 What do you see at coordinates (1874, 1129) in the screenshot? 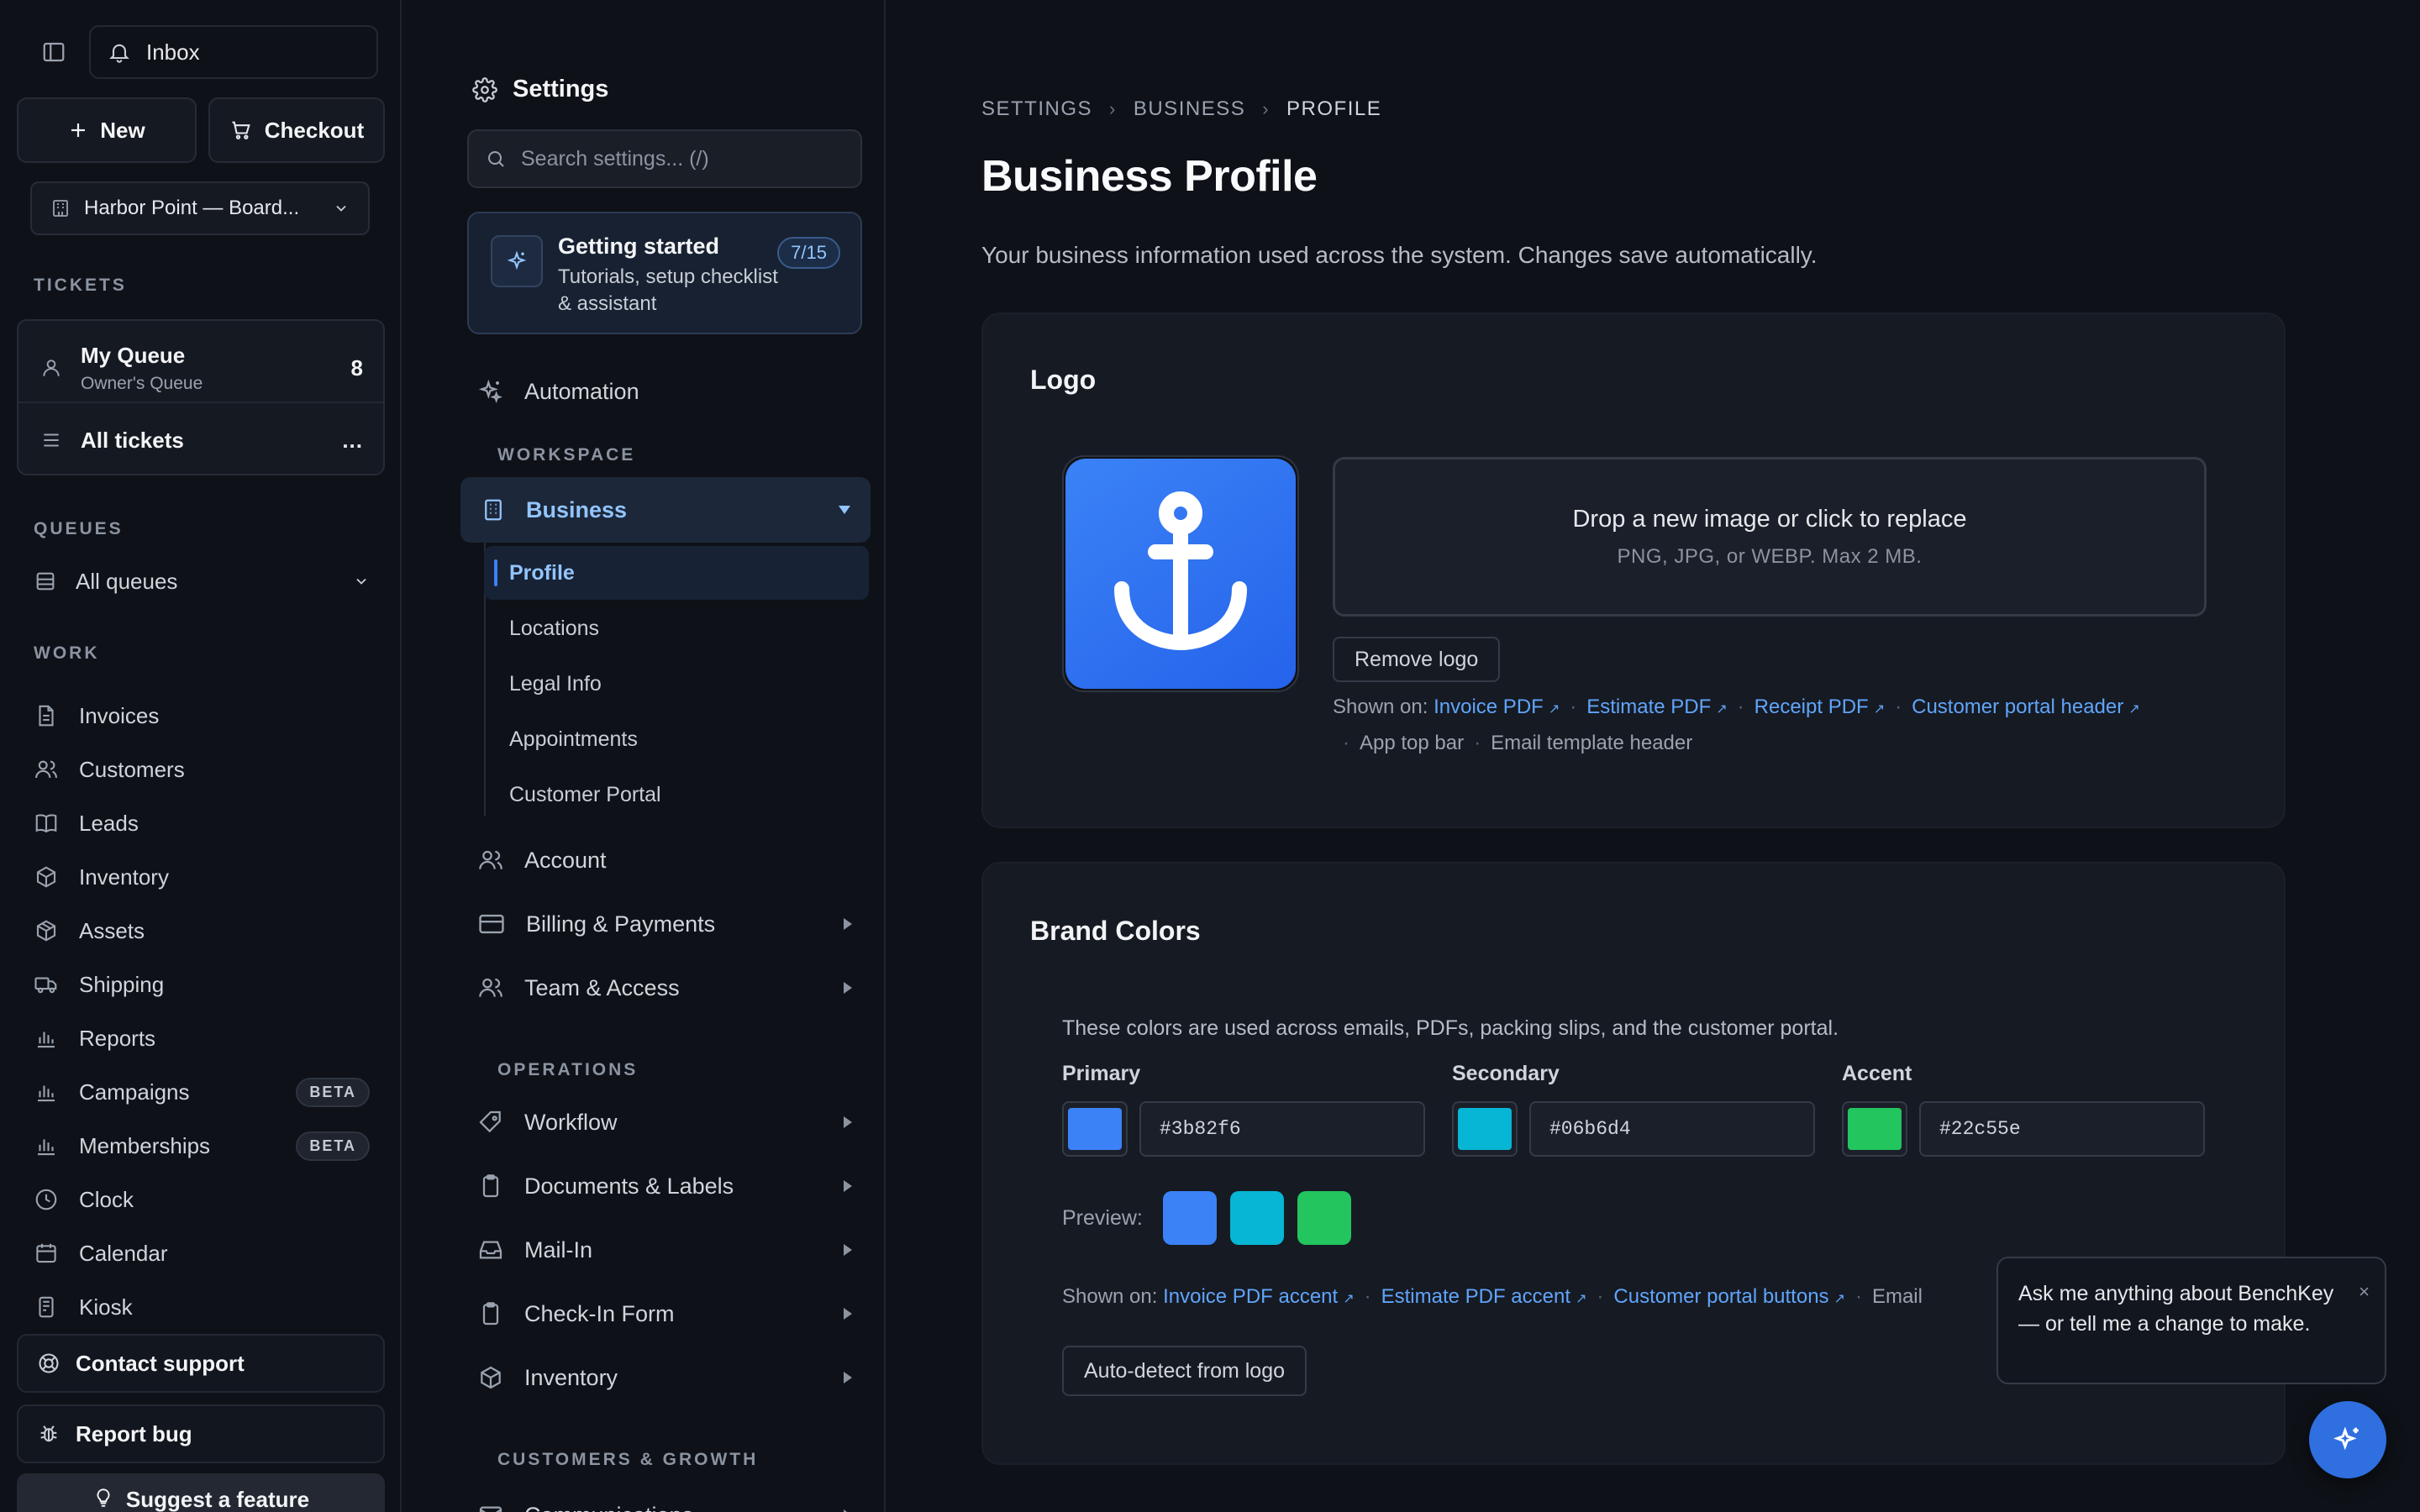
I see `color-picker-accent` at bounding box center [1874, 1129].